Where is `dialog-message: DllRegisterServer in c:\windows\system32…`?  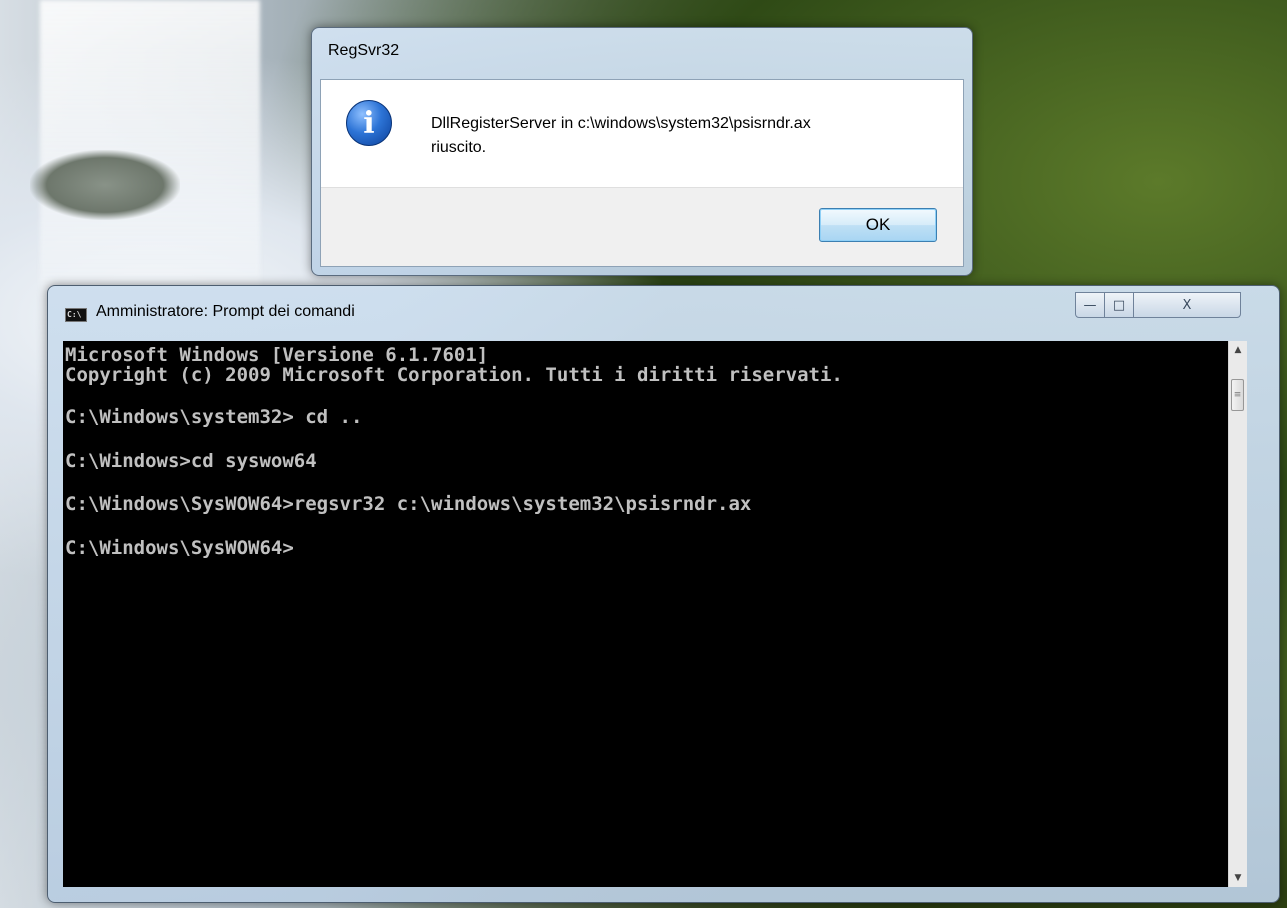
dialog-message: DllRegisterServer in c:\windows\system32… is located at coordinates (691, 136).